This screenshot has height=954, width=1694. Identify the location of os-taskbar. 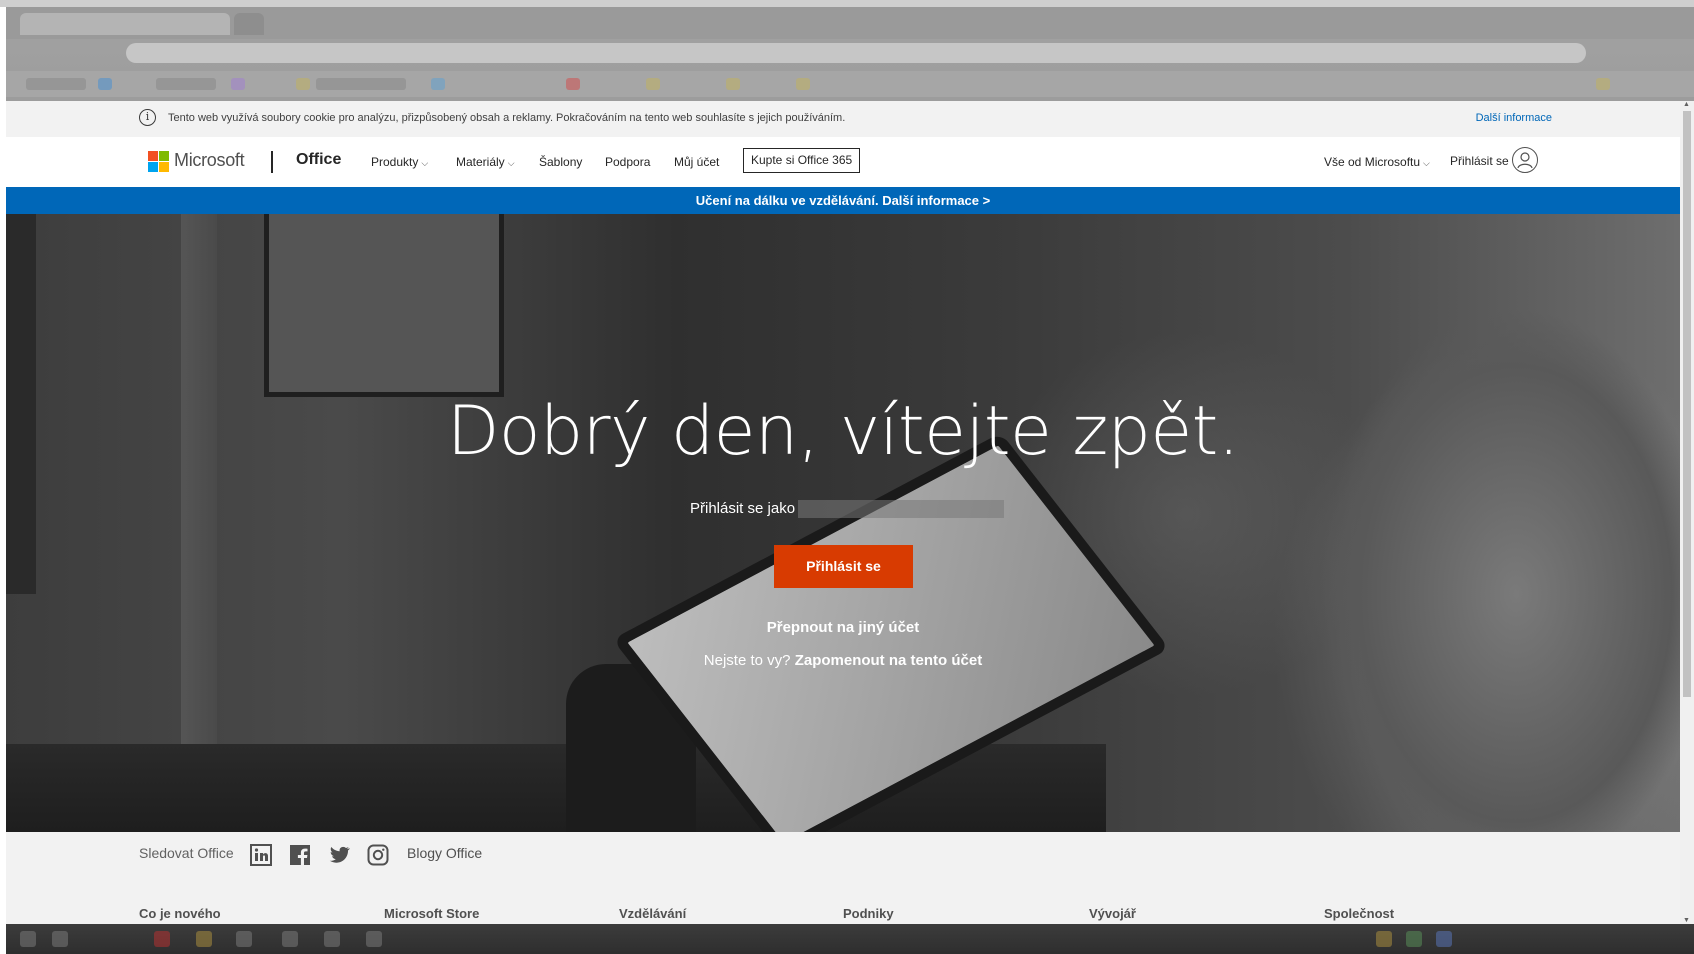
(850, 939).